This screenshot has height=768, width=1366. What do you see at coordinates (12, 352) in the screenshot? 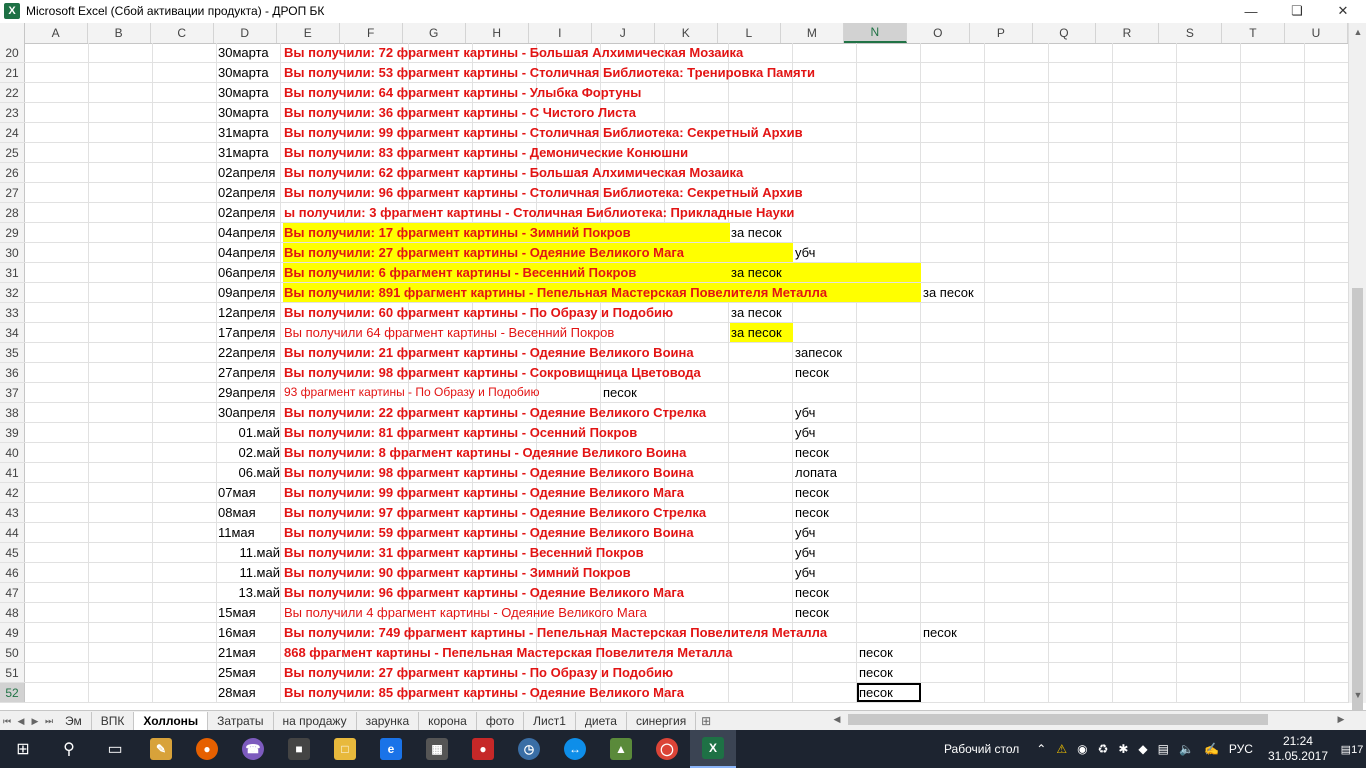
I see `row-header: 35` at bounding box center [12, 352].